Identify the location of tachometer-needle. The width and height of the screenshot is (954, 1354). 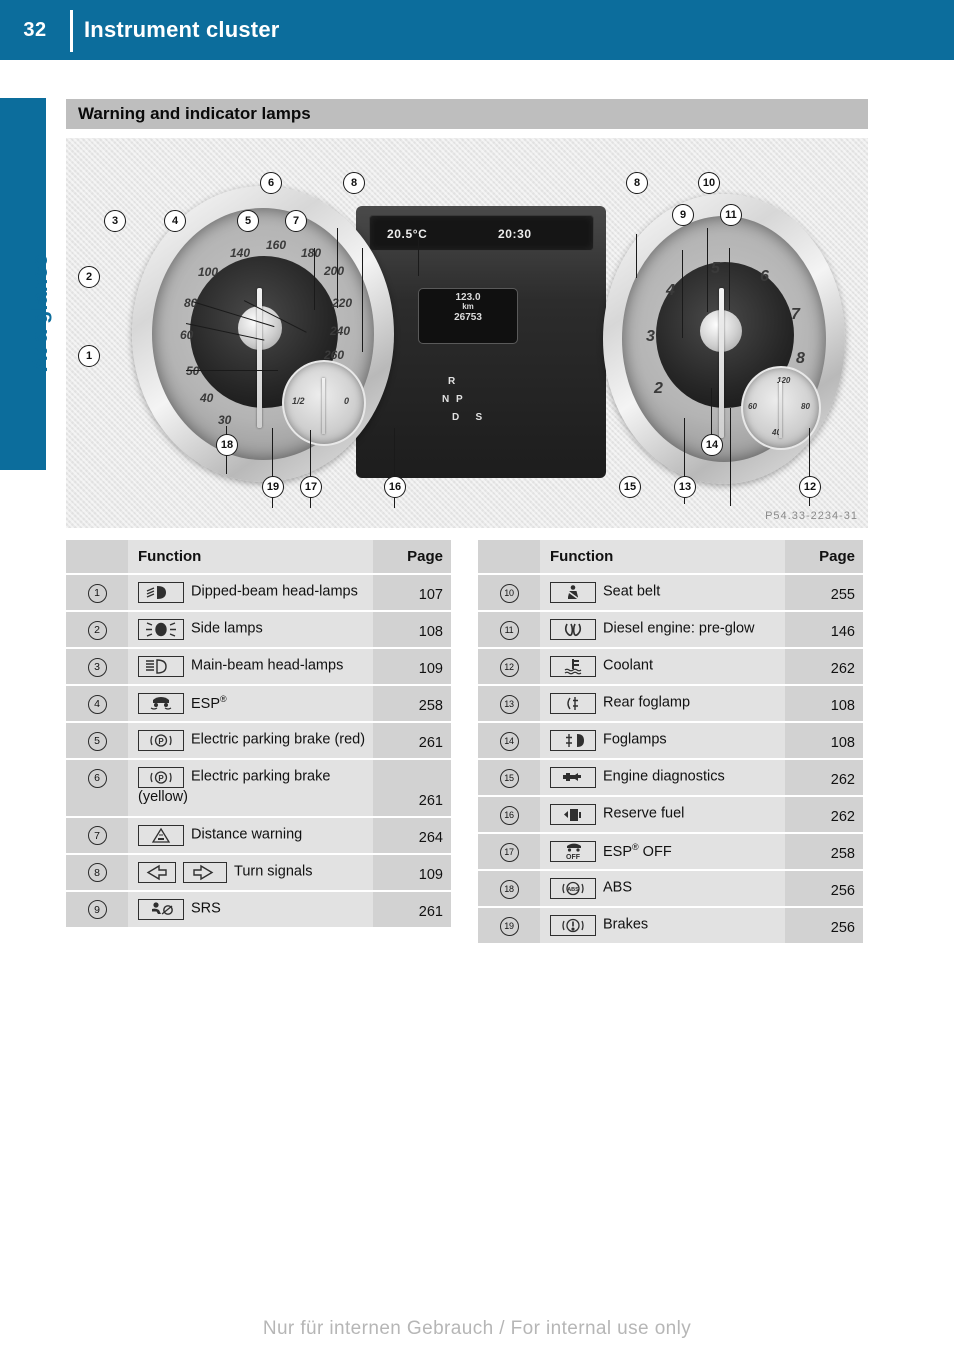
(721, 363).